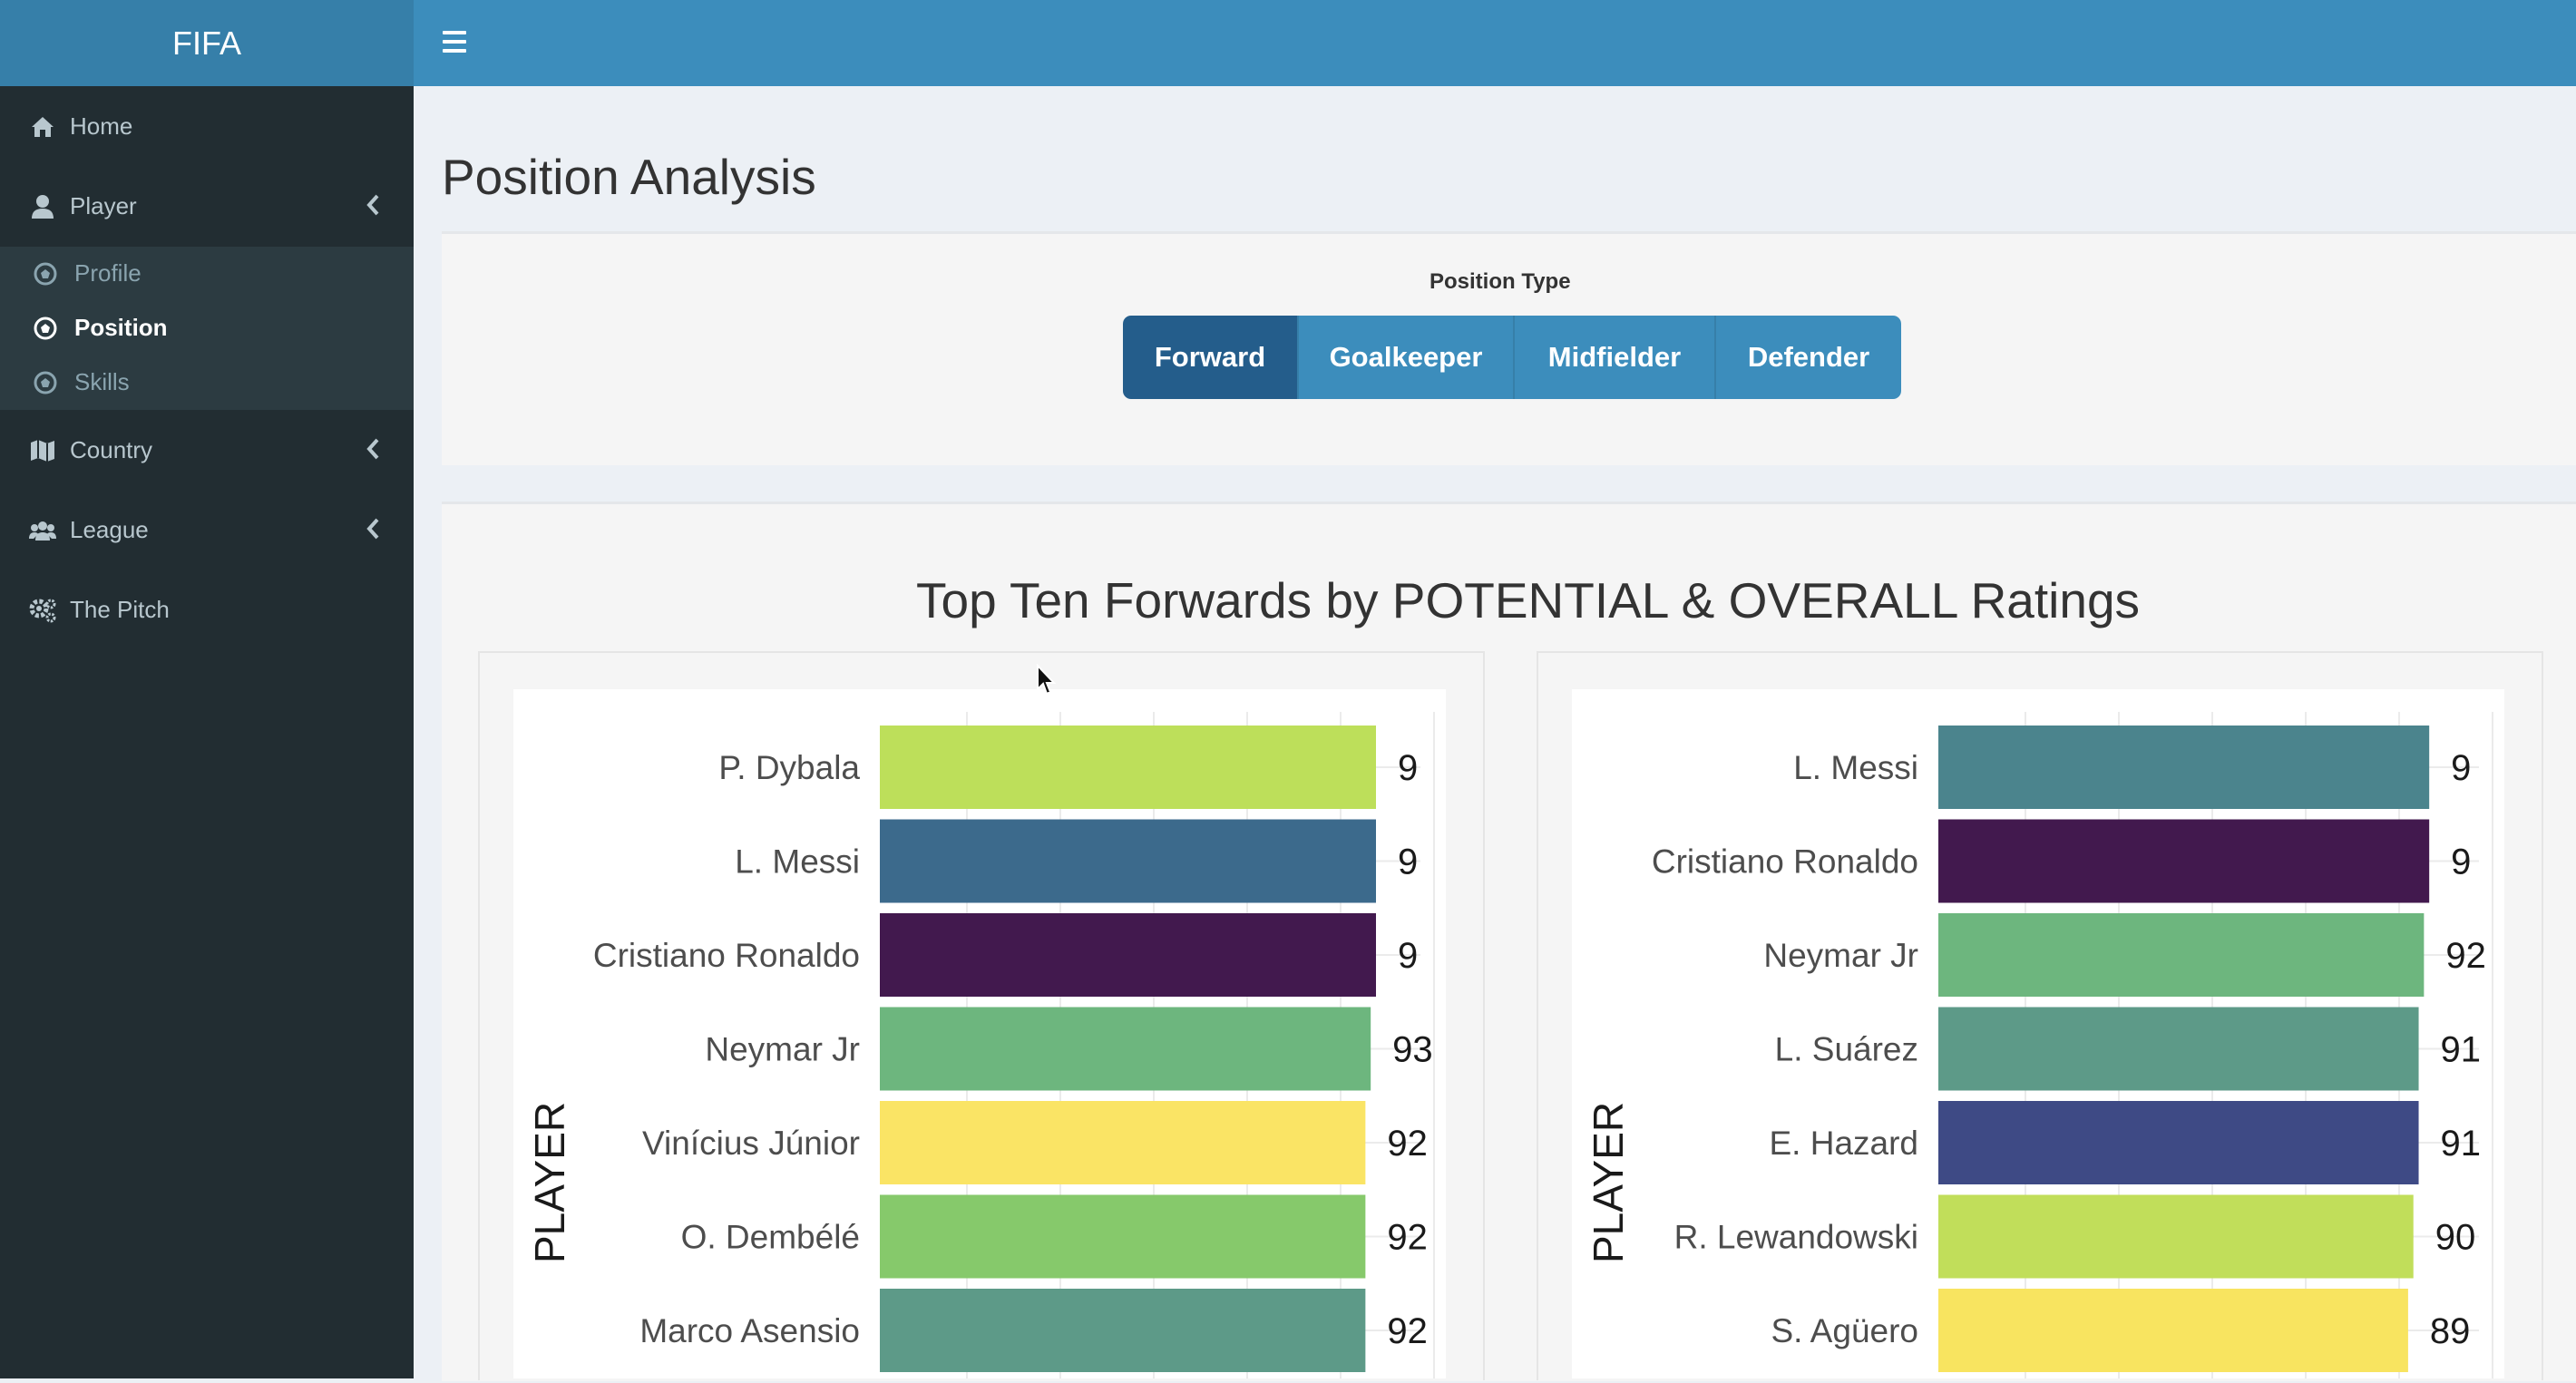 The width and height of the screenshot is (2576, 1383). I want to click on goalkeeper-button: Goalkeeper, so click(1407, 357).